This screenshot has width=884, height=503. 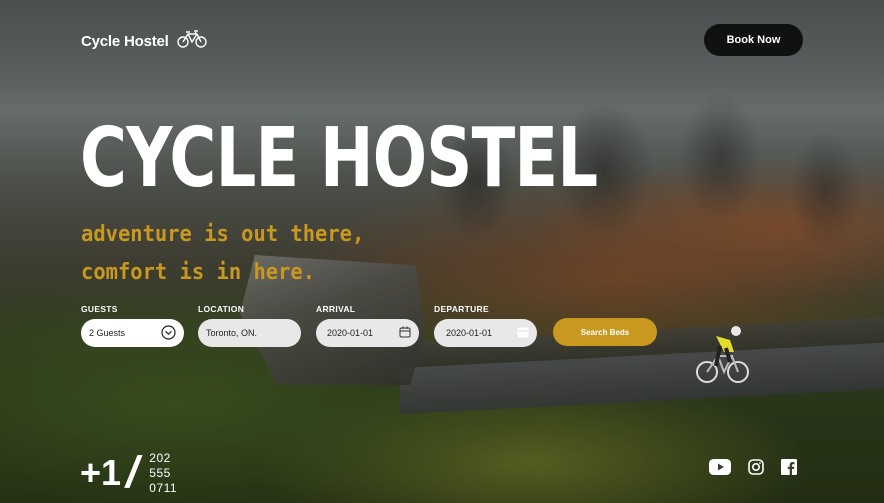 I want to click on departure-field: DEPARTURE 2020-01-01, so click(x=485, y=325).